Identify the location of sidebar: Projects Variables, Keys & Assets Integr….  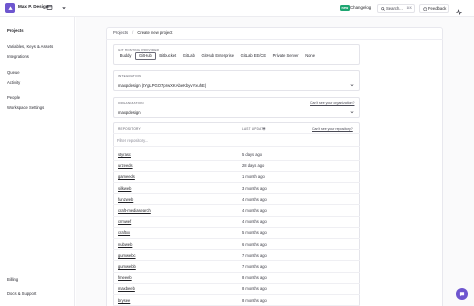
(37, 161).